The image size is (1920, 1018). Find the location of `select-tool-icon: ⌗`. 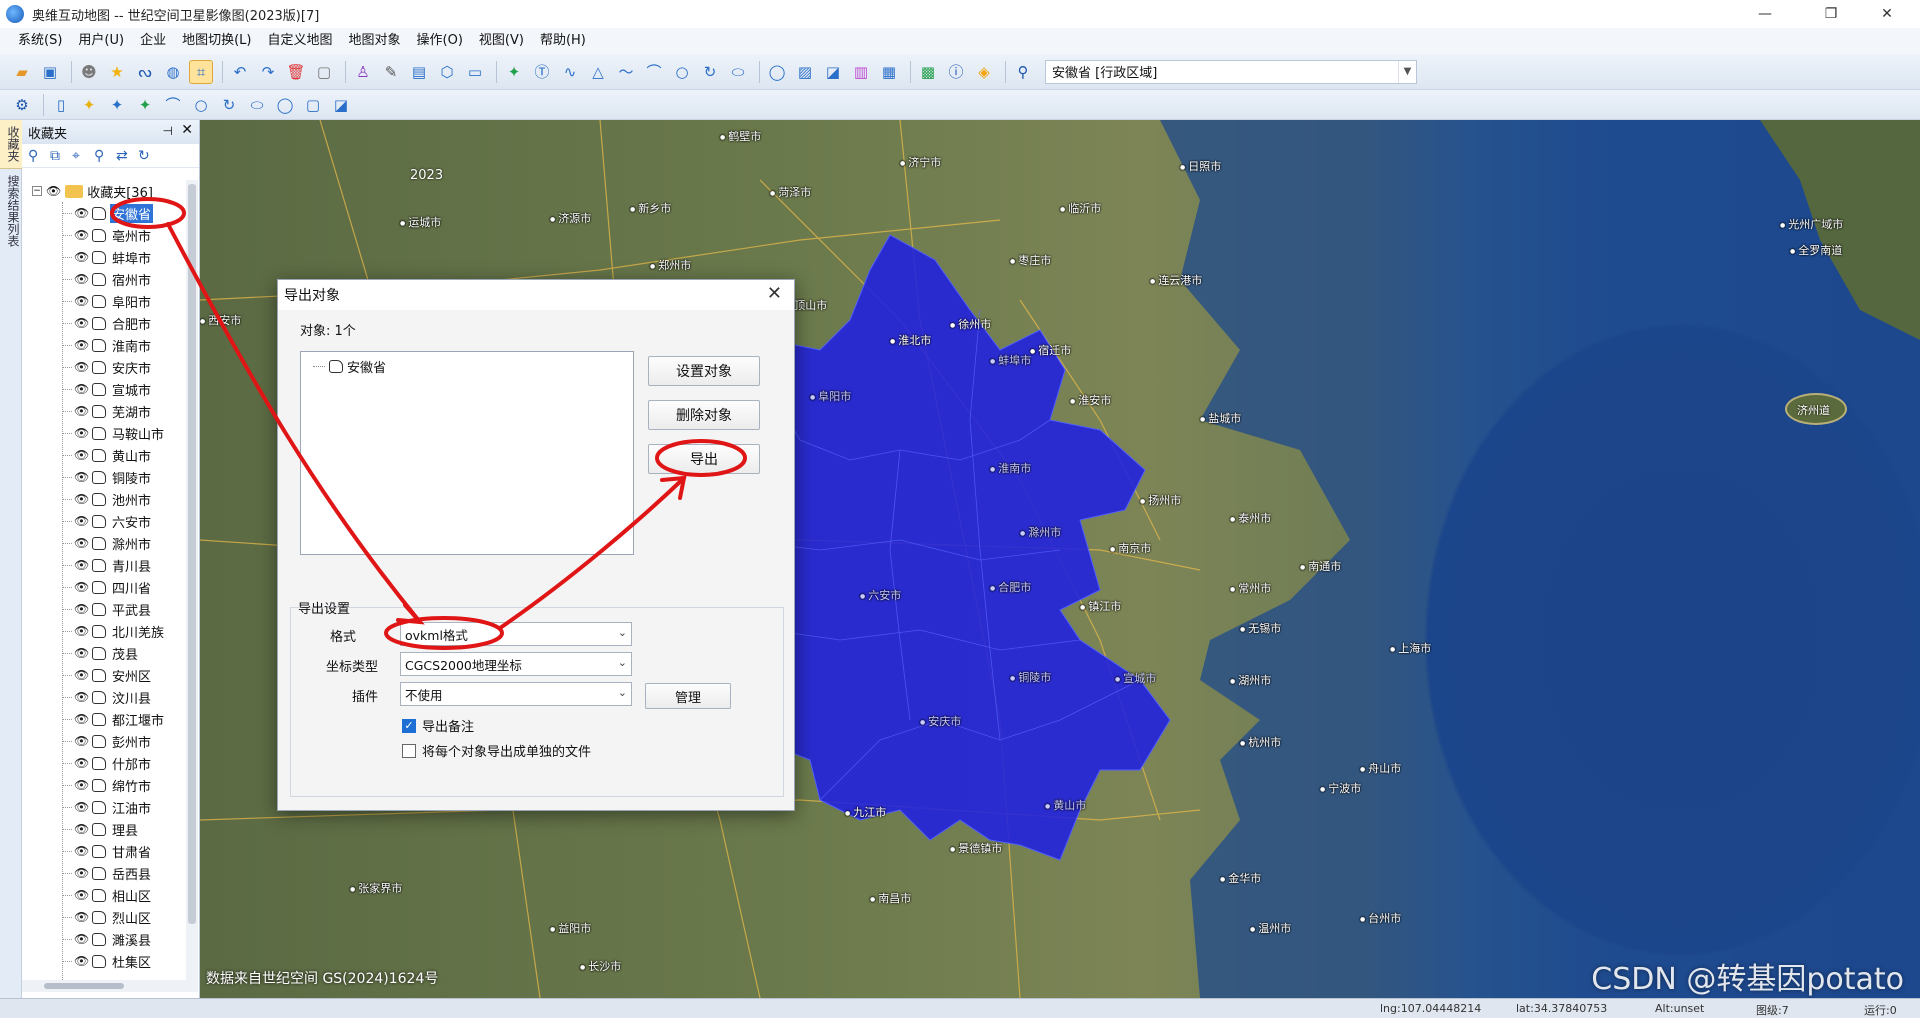

select-tool-icon: ⌗ is located at coordinates (201, 71).